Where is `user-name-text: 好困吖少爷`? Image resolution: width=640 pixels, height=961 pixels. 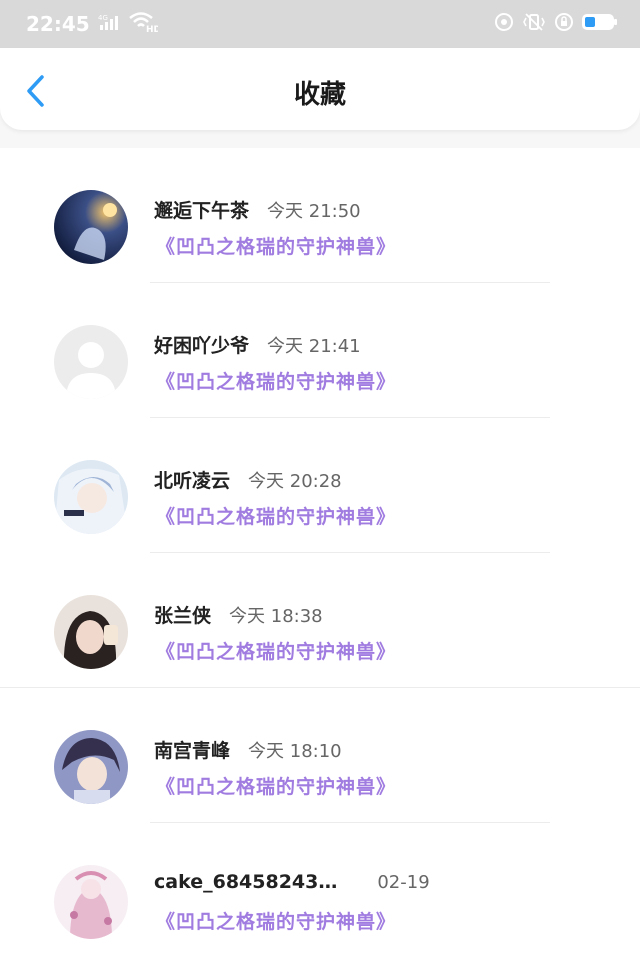
user-name-text: 好困吖少爷 is located at coordinates (202, 346).